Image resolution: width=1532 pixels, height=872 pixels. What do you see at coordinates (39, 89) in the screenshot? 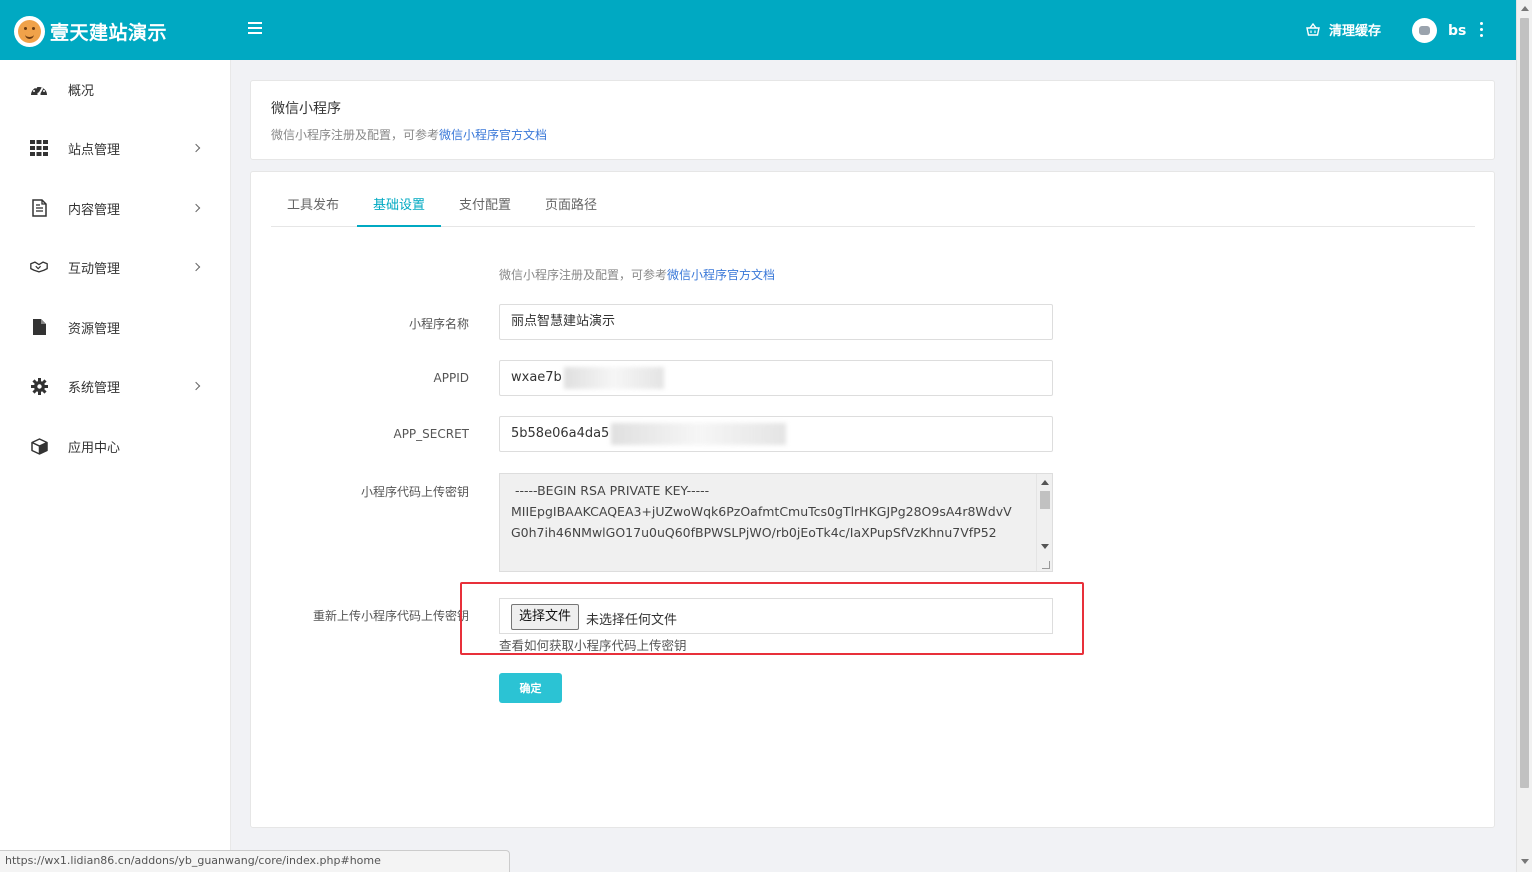
I see `dashboard-icon` at bounding box center [39, 89].